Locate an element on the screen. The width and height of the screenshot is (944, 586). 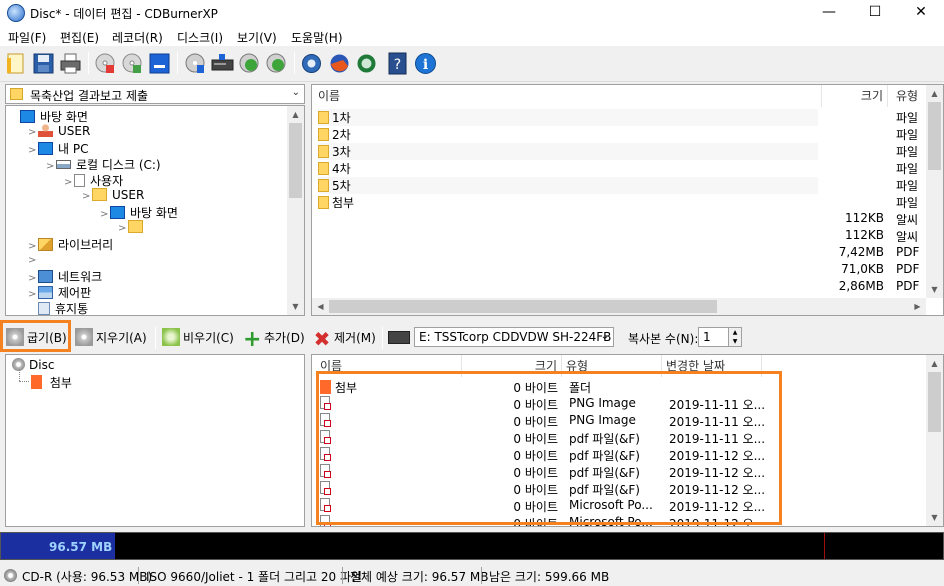
burn-button: 굽기(B) is located at coordinates (36, 338).